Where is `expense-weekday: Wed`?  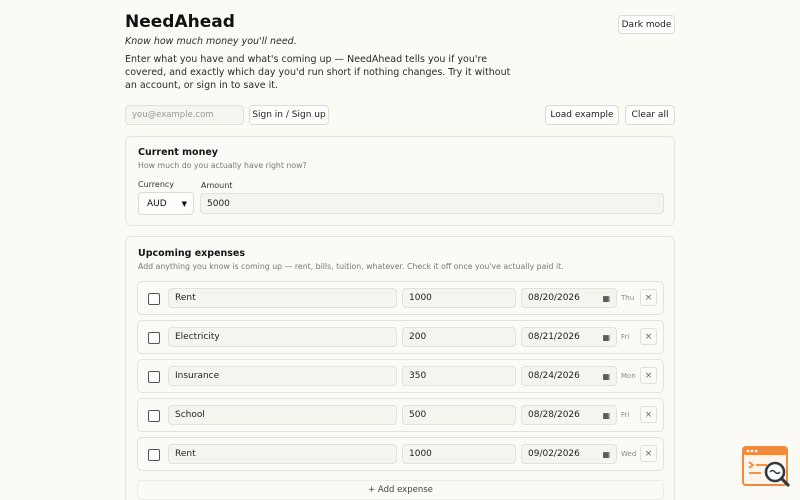
expense-weekday: Wed is located at coordinates (629, 454).